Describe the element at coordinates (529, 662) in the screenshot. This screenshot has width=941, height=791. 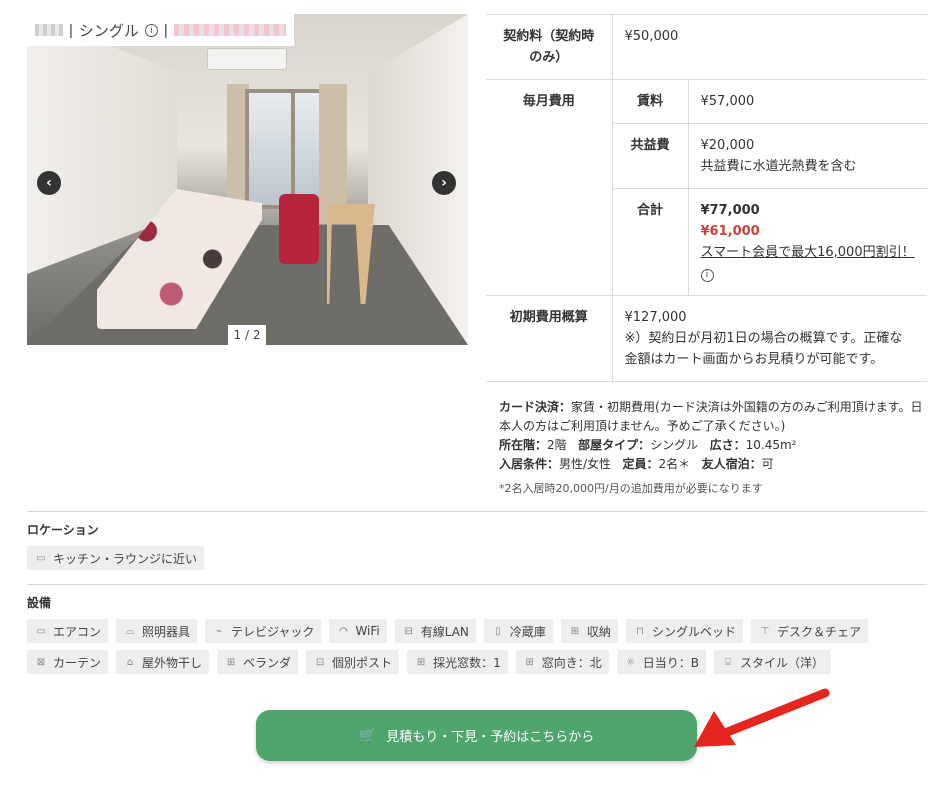
I see `window-direction-icon: ⊞` at that location.